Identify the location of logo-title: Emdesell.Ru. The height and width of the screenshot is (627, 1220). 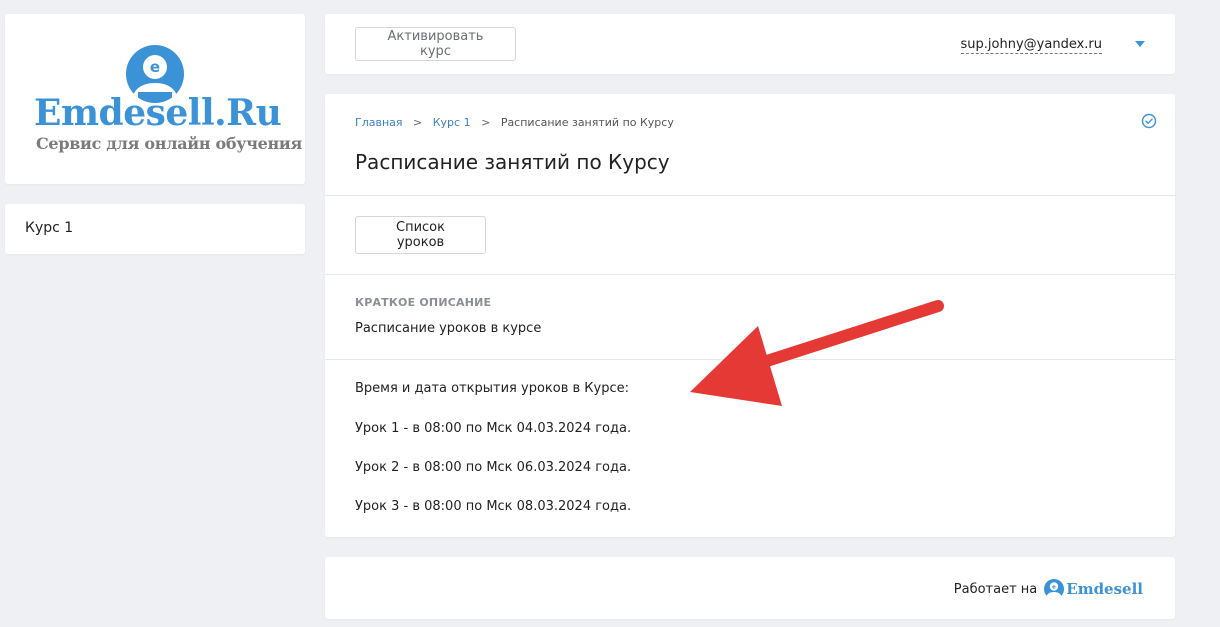
(158, 113).